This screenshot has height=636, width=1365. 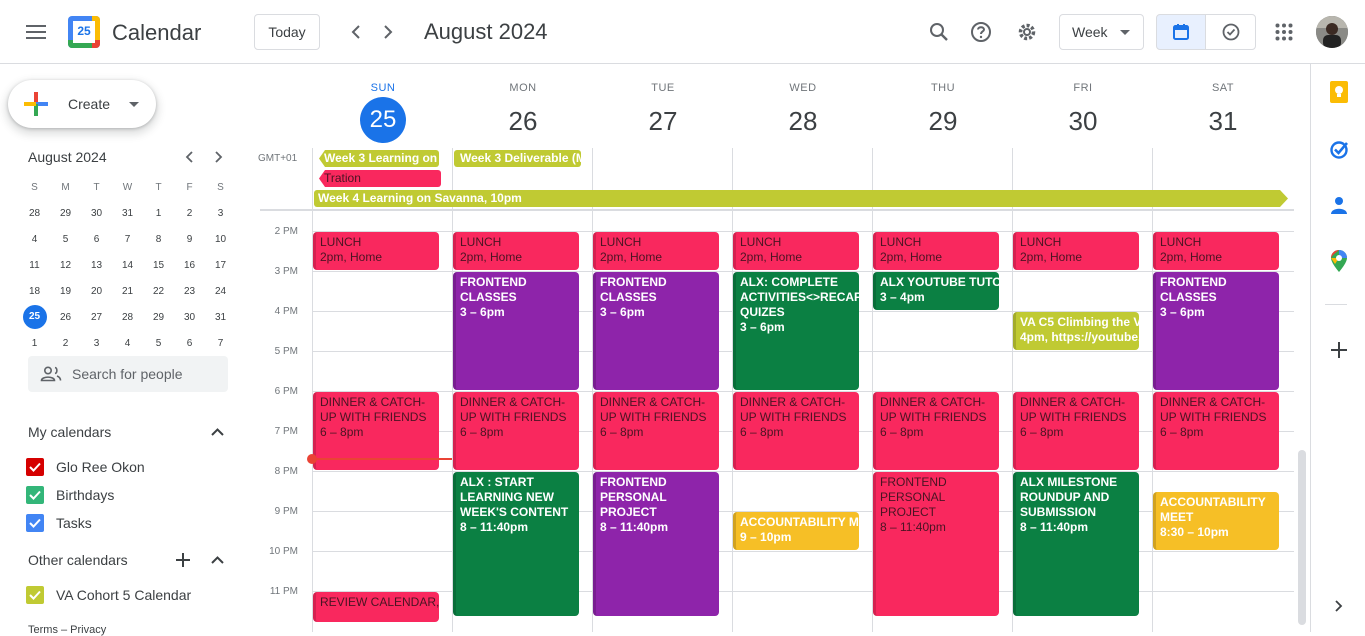 I want to click on tasks-icon, so click(x=1339, y=149).